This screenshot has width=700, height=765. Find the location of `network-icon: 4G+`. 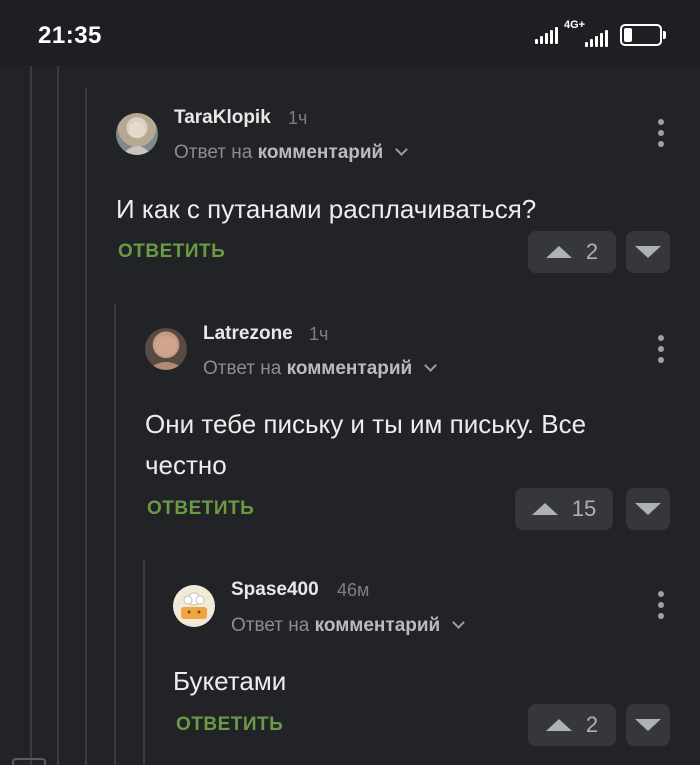

network-icon: 4G+ is located at coordinates (586, 33).